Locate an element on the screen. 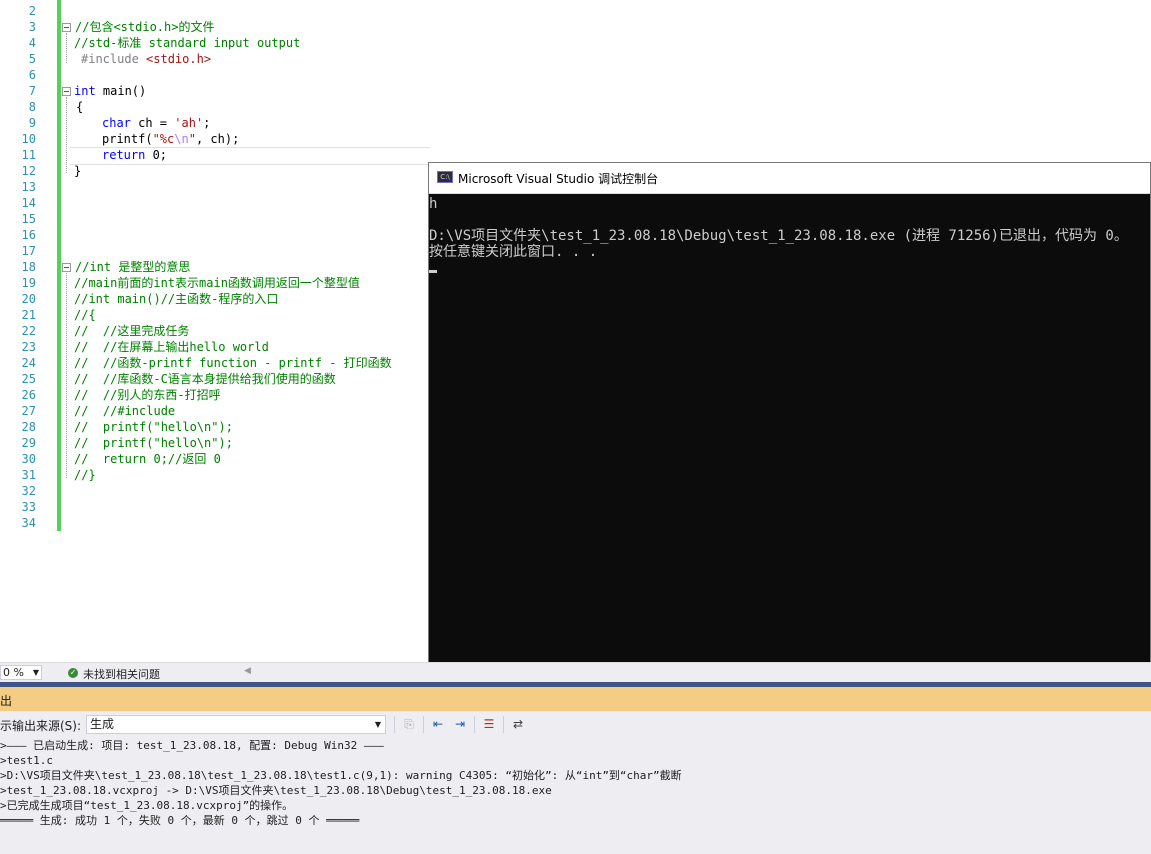  line-number: 7 is located at coordinates (32, 91).